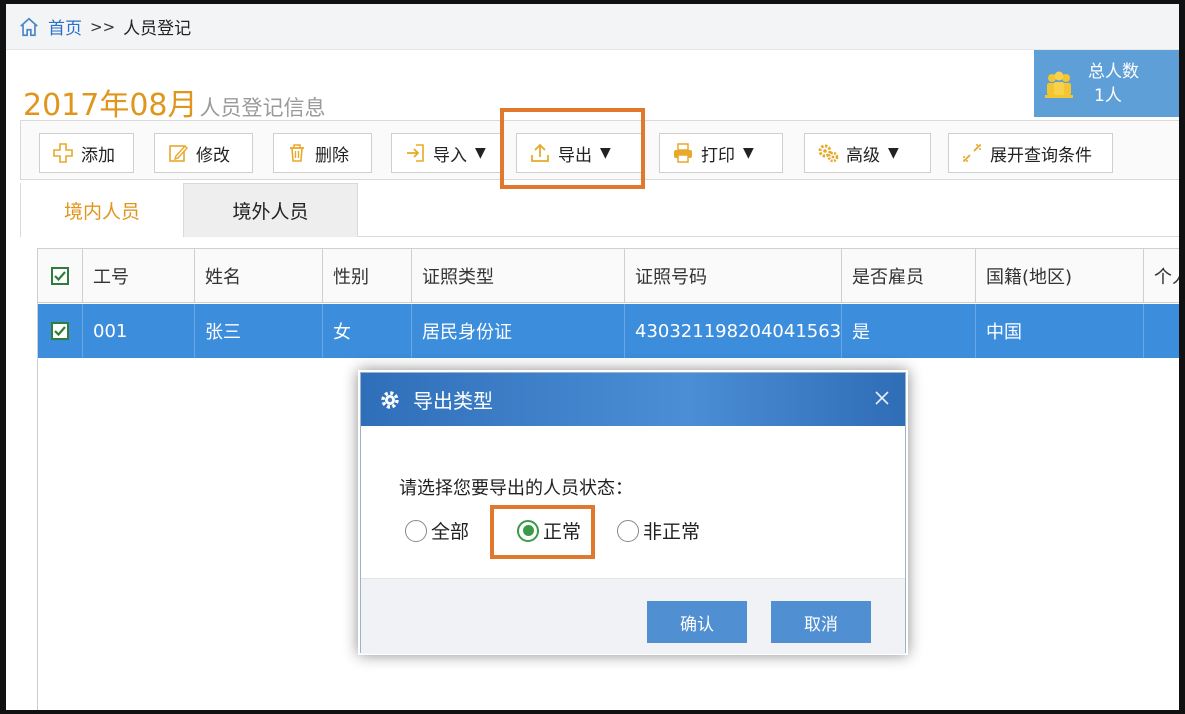  I want to click on edit-button-label: 修改, so click(213, 155).